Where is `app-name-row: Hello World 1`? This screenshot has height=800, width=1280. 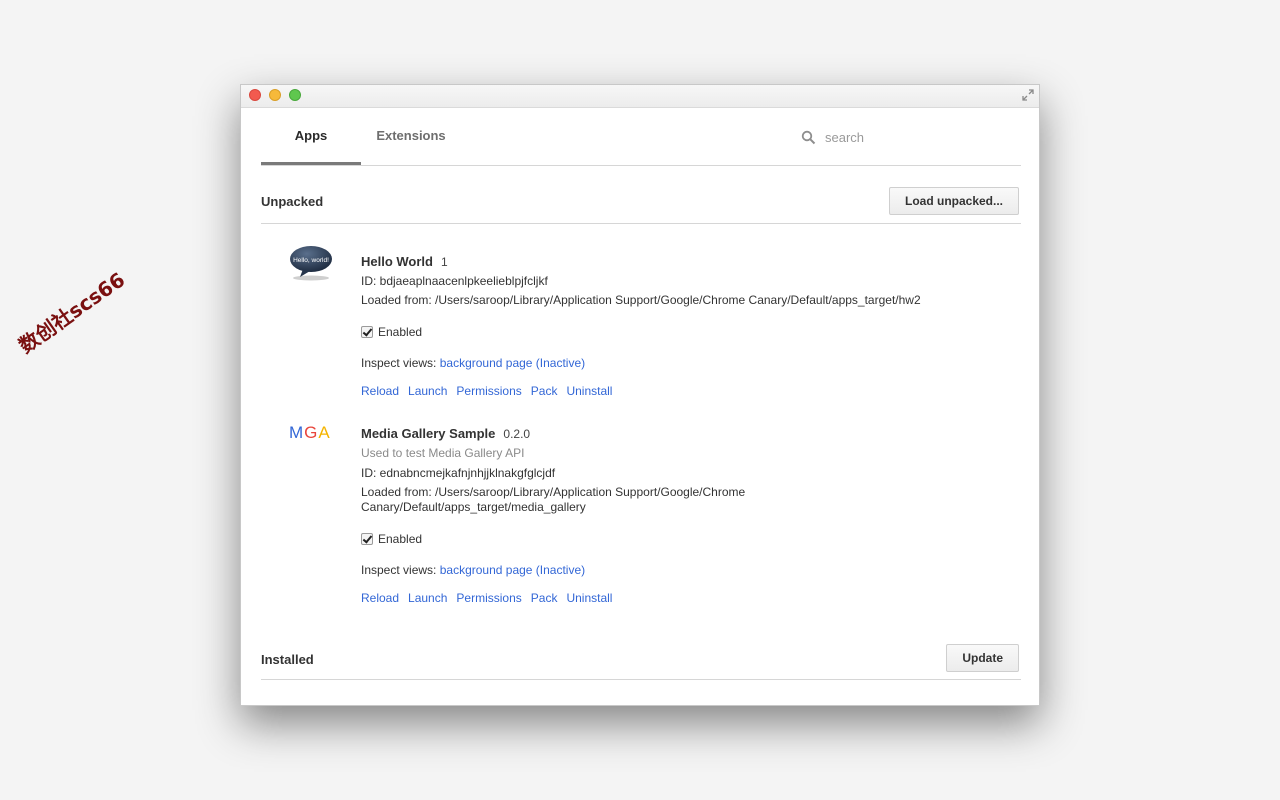 app-name-row: Hello World 1 is located at coordinates (661, 261).